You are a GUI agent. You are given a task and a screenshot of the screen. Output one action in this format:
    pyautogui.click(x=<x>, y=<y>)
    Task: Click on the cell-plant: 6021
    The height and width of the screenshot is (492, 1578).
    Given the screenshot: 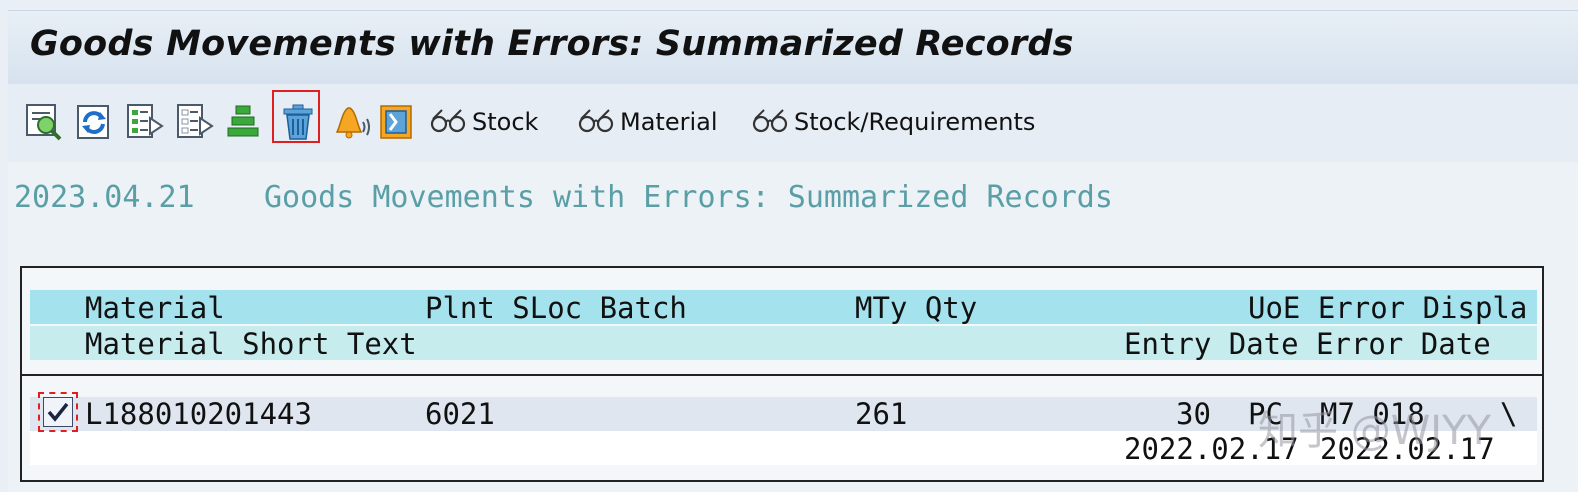 What is the action you would take?
    pyautogui.click(x=460, y=414)
    